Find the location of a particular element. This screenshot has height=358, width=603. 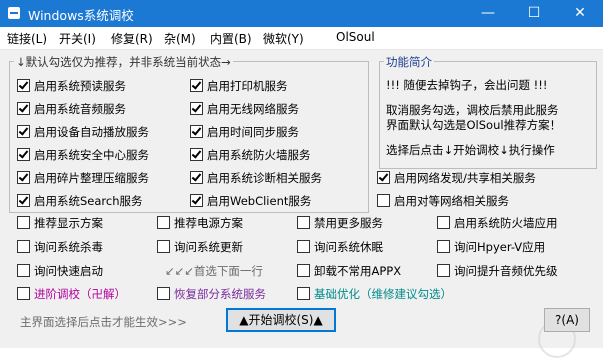

checkbox-printer: 启用打印机服务 is located at coordinates (239, 86).